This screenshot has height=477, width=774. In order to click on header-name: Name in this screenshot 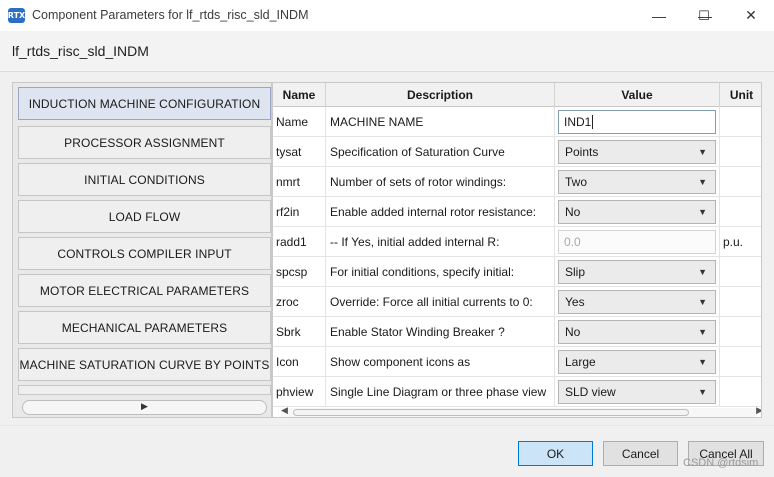, I will do `click(299, 95)`.